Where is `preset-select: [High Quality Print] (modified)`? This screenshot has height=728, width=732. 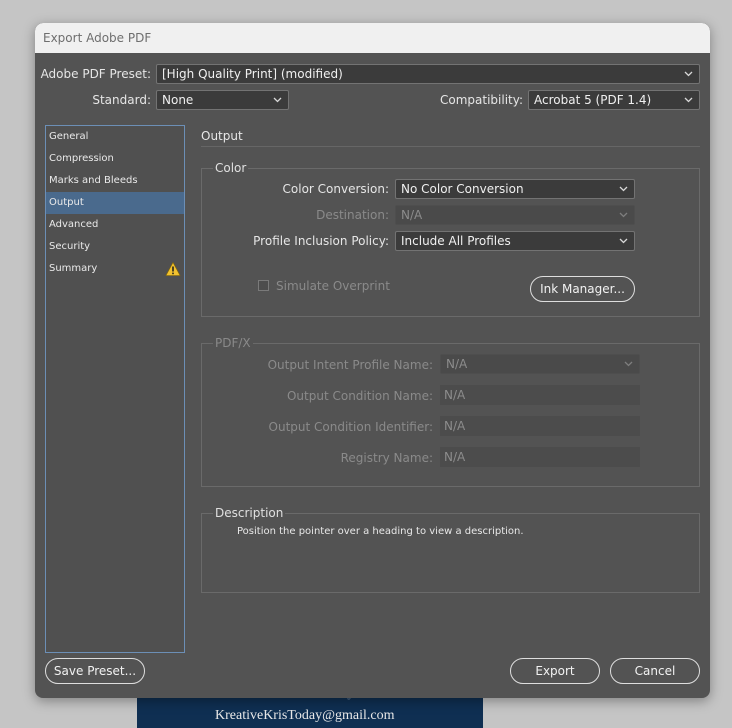
preset-select: [High Quality Print] (modified) is located at coordinates (428, 74).